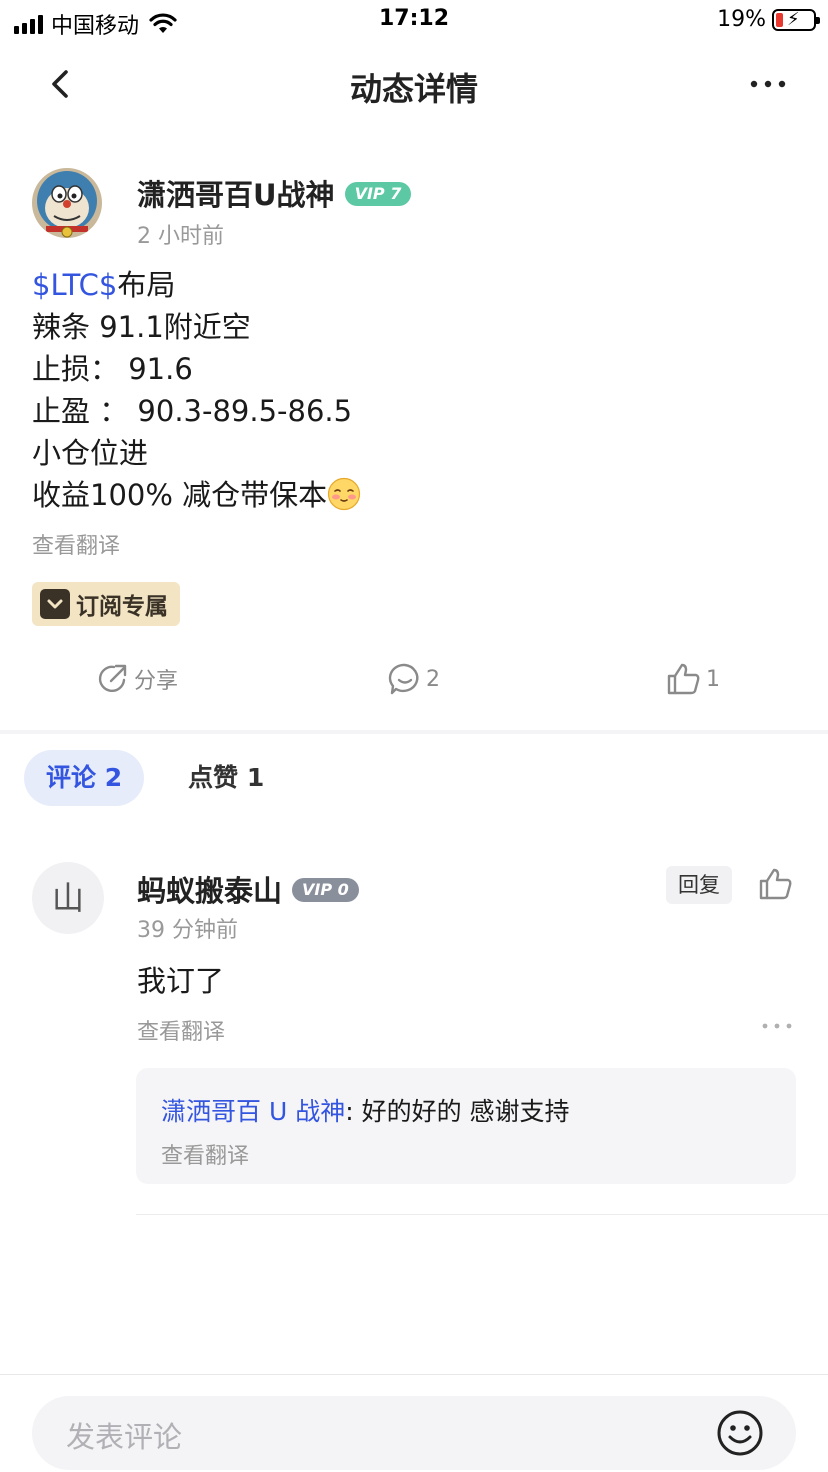 The height and width of the screenshot is (1472, 828). Describe the element at coordinates (187, 930) in the screenshot. I see `comment-time: 39 分钟前` at that location.